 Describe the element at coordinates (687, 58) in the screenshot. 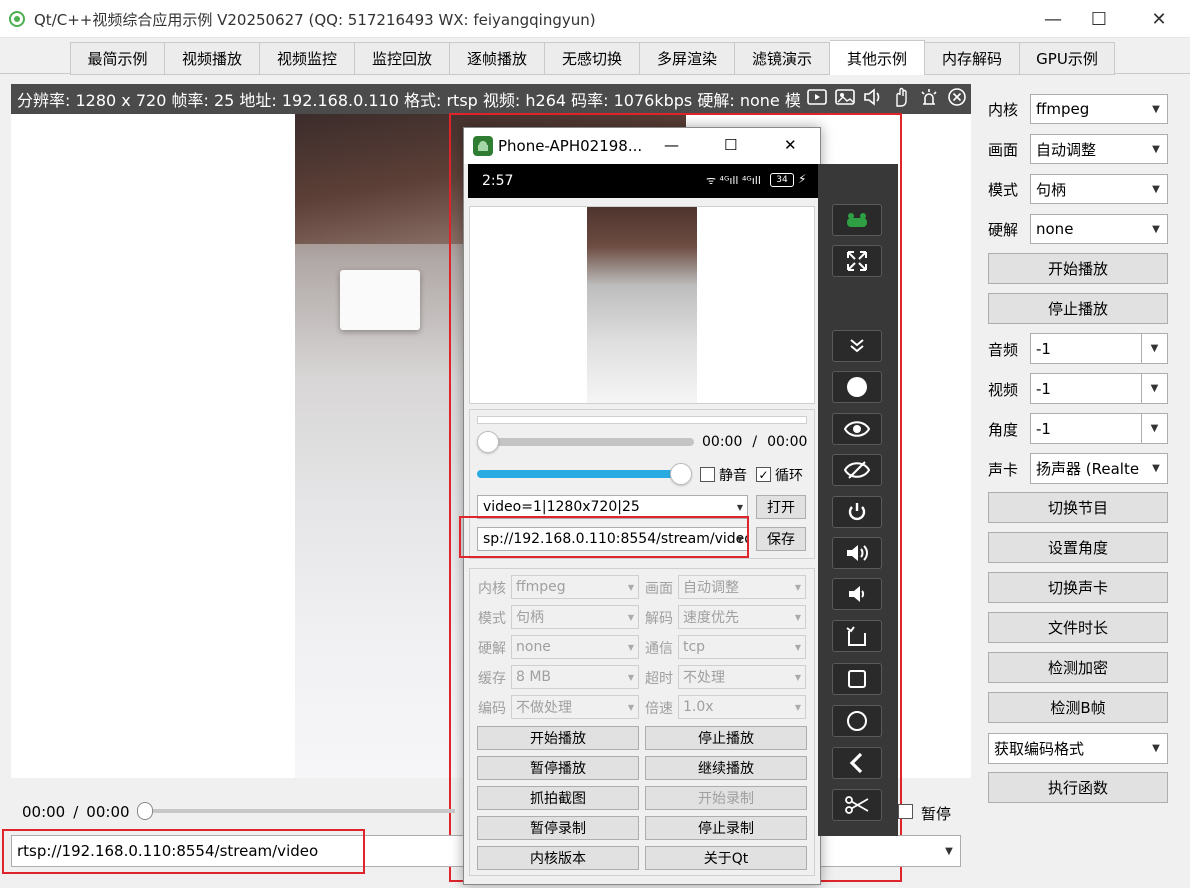

I see `tab-multi-screen: 多屏渲染` at that location.